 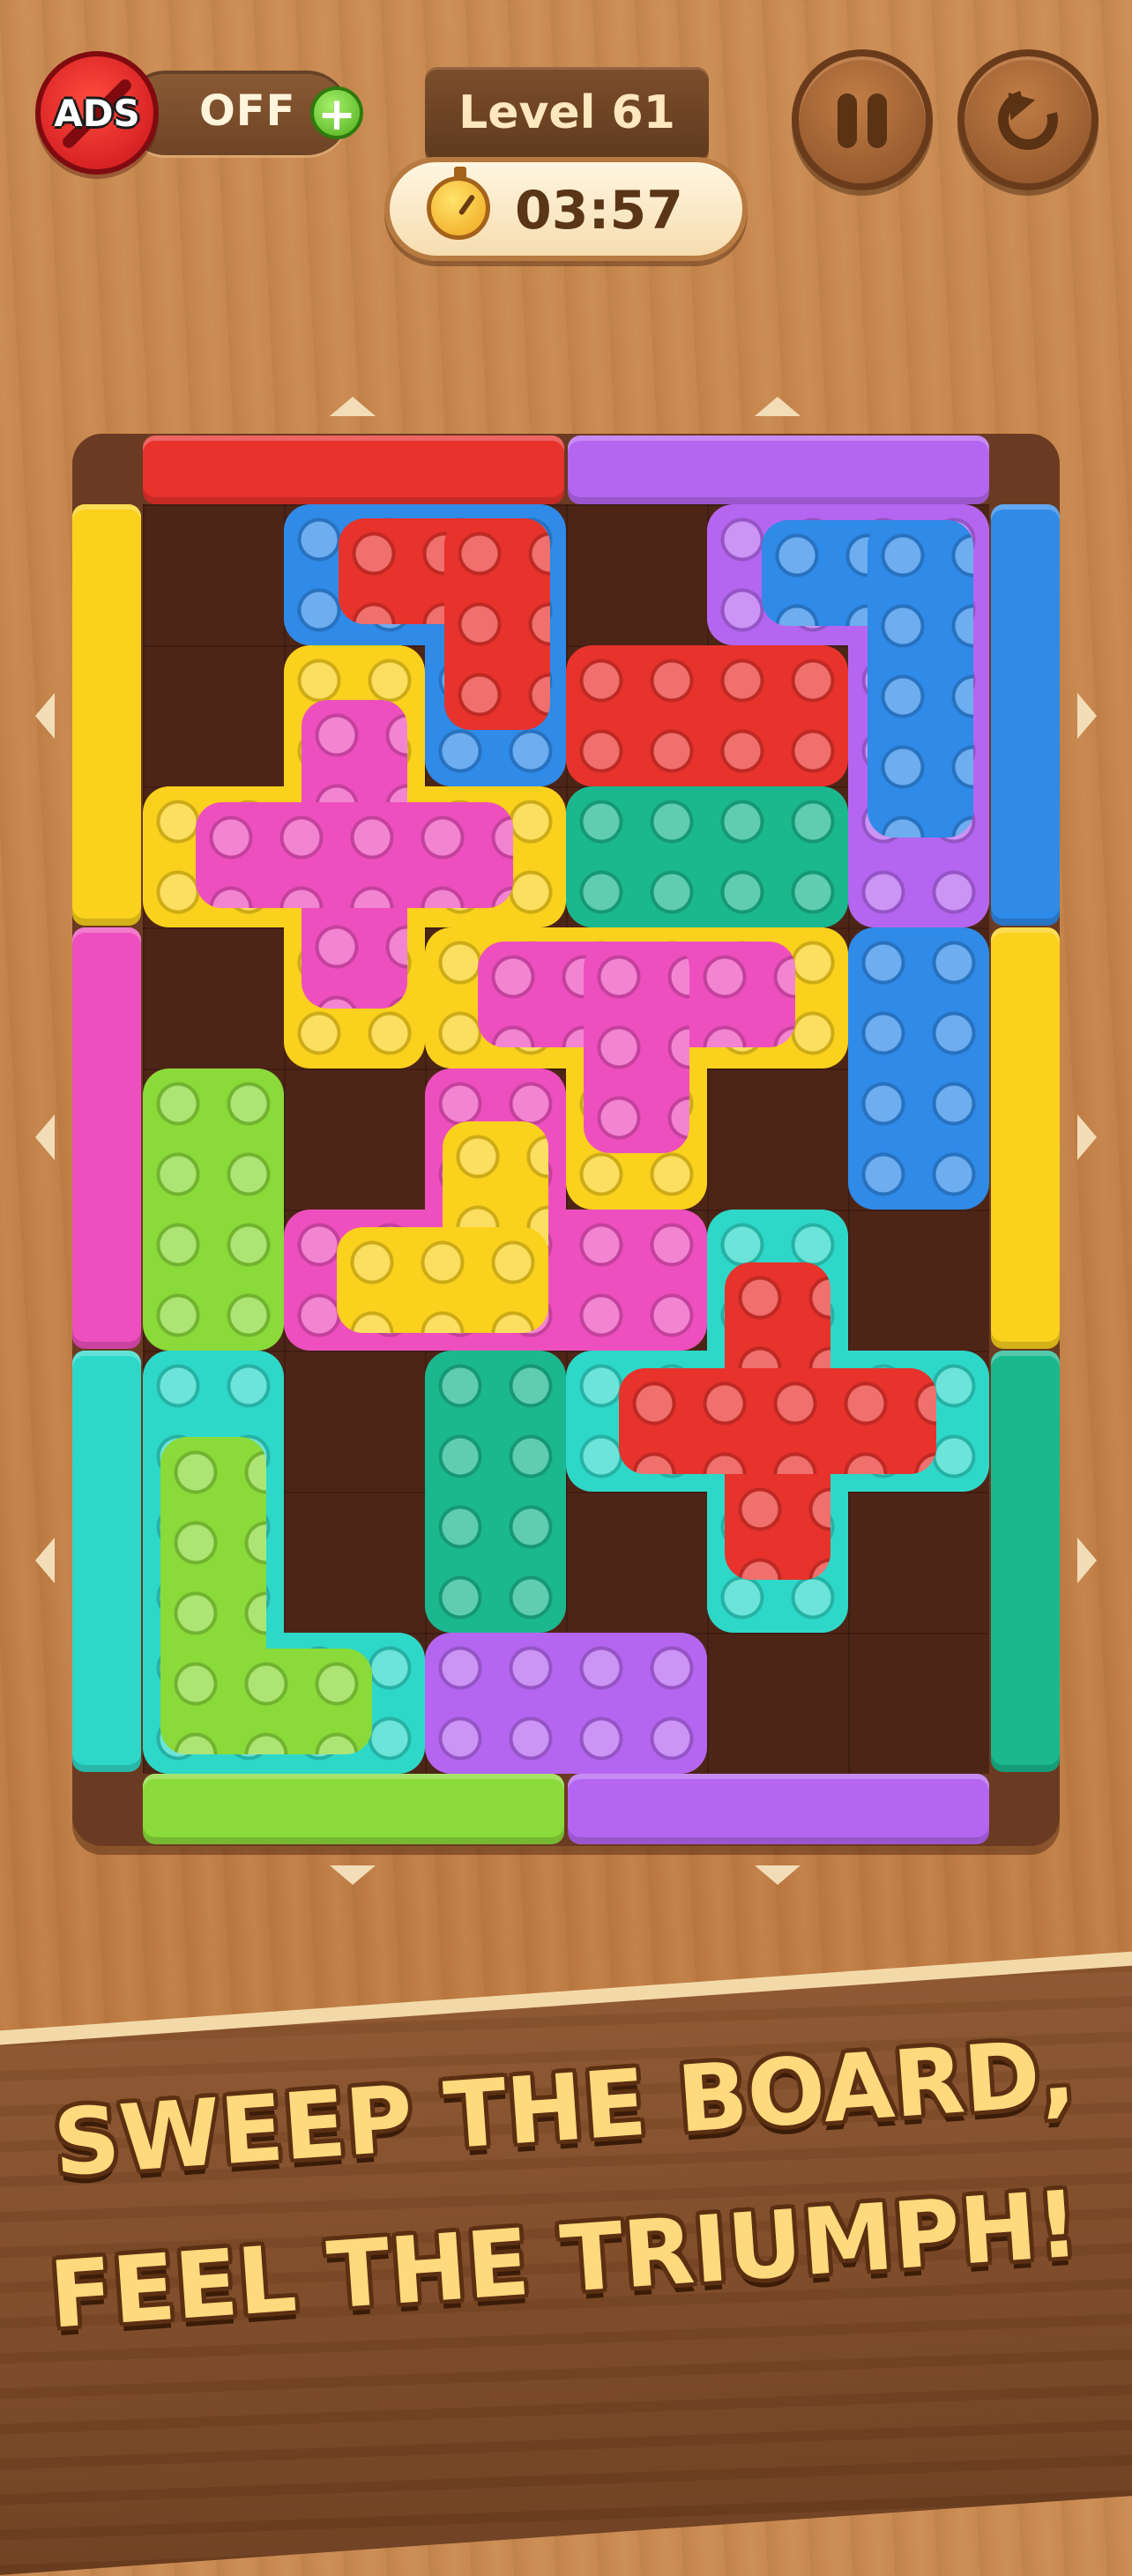 What do you see at coordinates (443, 1280) in the screenshot?
I see `block-yellow-l-arm` at bounding box center [443, 1280].